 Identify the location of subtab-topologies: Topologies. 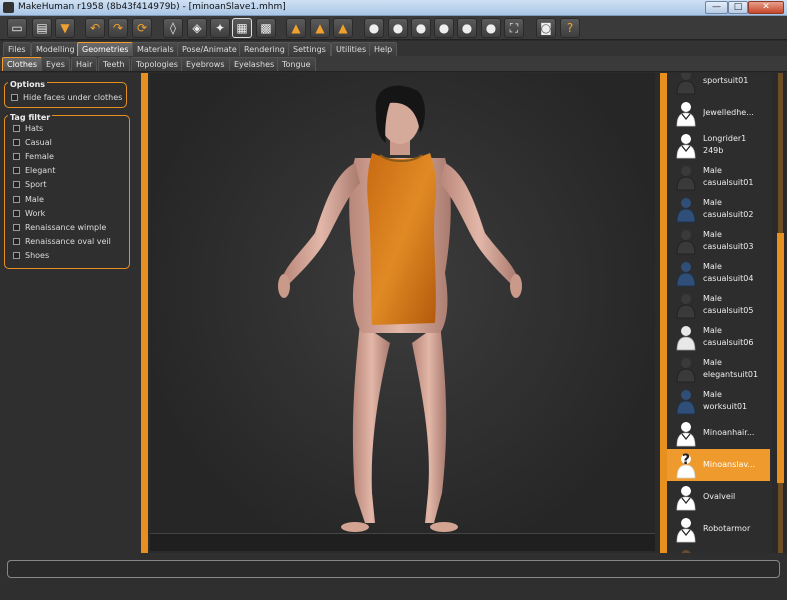
(157, 64).